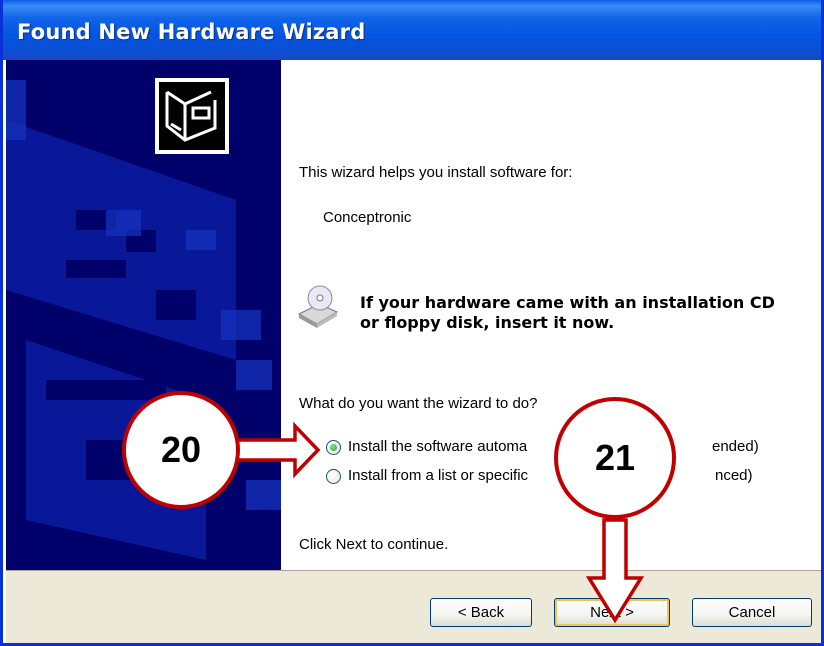 The image size is (824, 646). What do you see at coordinates (318, 307) in the screenshot?
I see `cd-drive-icon` at bounding box center [318, 307].